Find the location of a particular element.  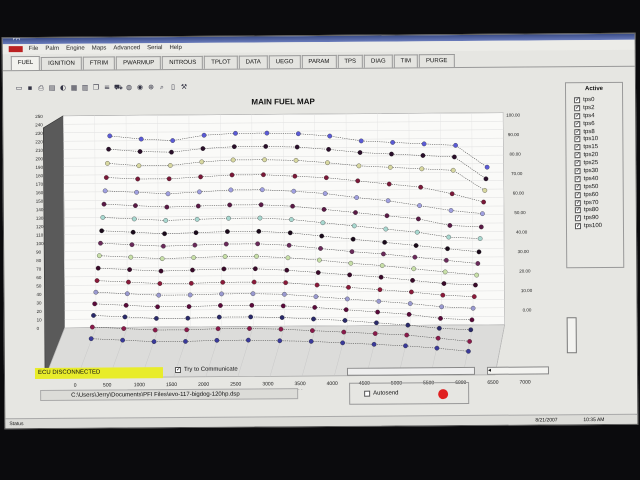

car-icon: ⛟ is located at coordinates (118, 87).